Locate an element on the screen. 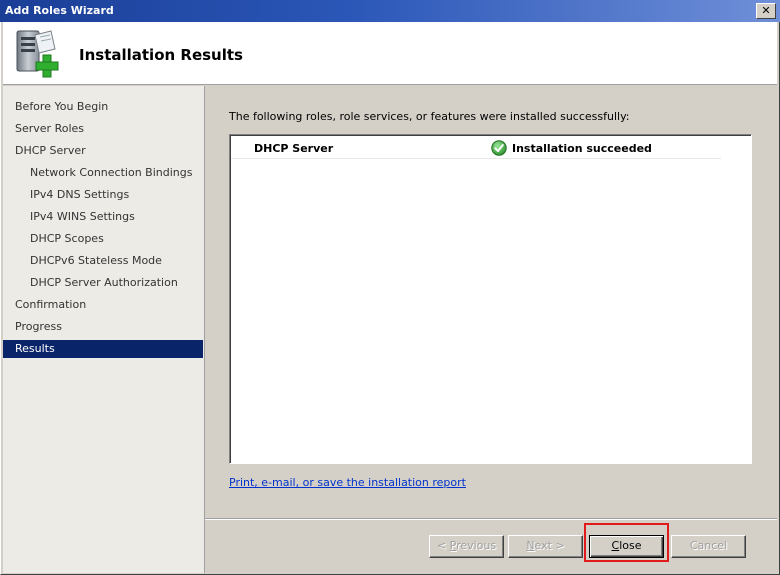  title-bar: Add Roles Wizard ✕ is located at coordinates (390, 11).